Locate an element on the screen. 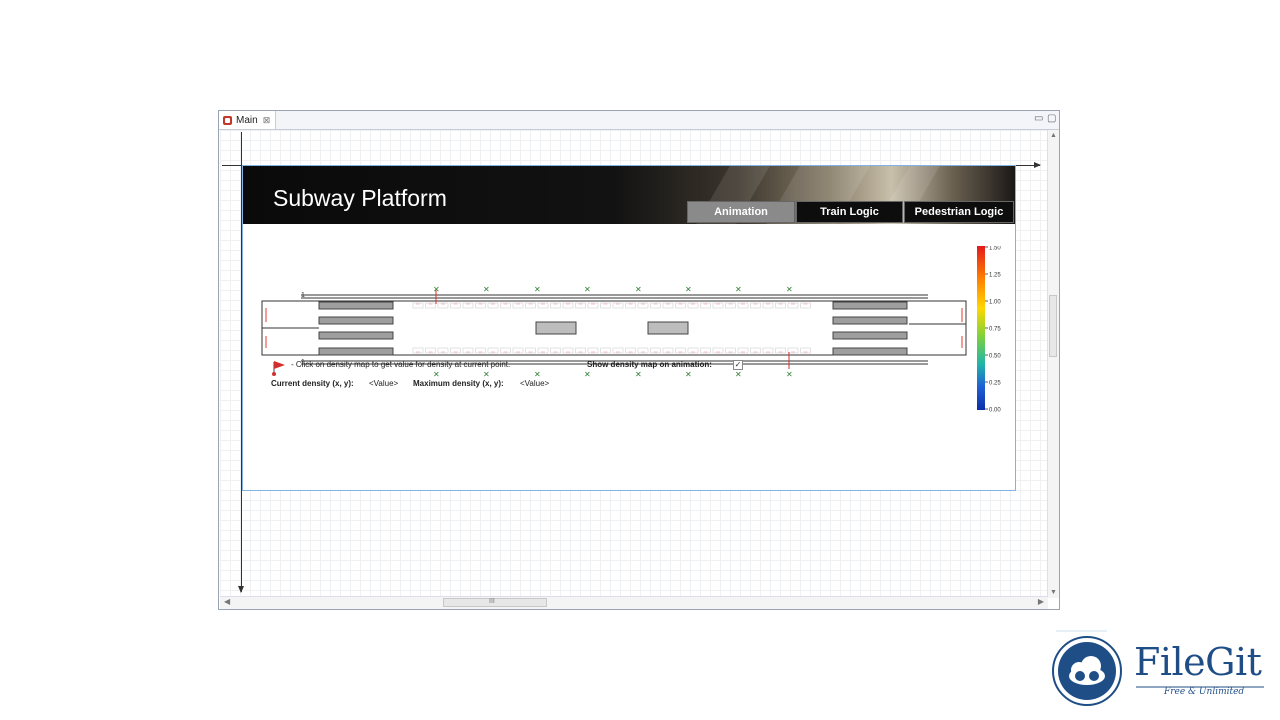 The image size is (1280, 720). scroll-grip: III is located at coordinates (492, 601).